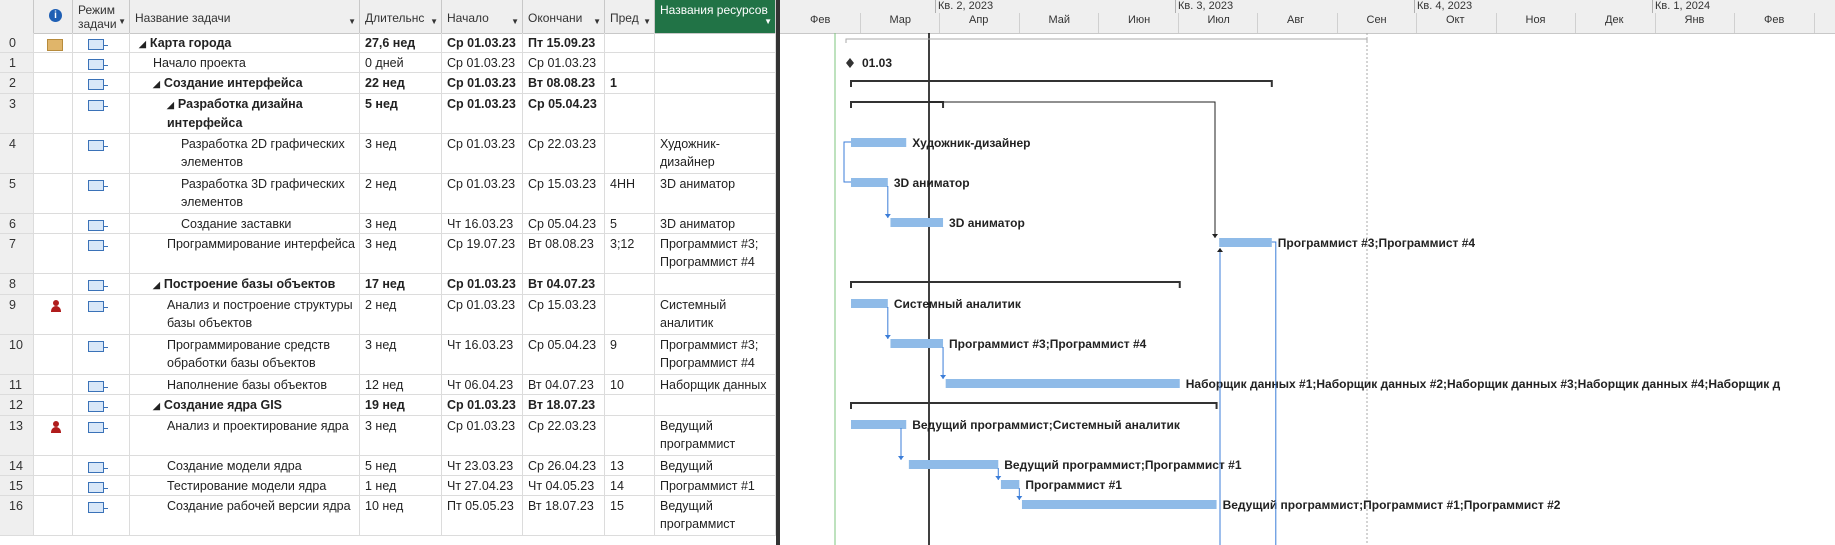  Describe the element at coordinates (630, 384) in the screenshot. I see `predecessors-cell: 10` at that location.